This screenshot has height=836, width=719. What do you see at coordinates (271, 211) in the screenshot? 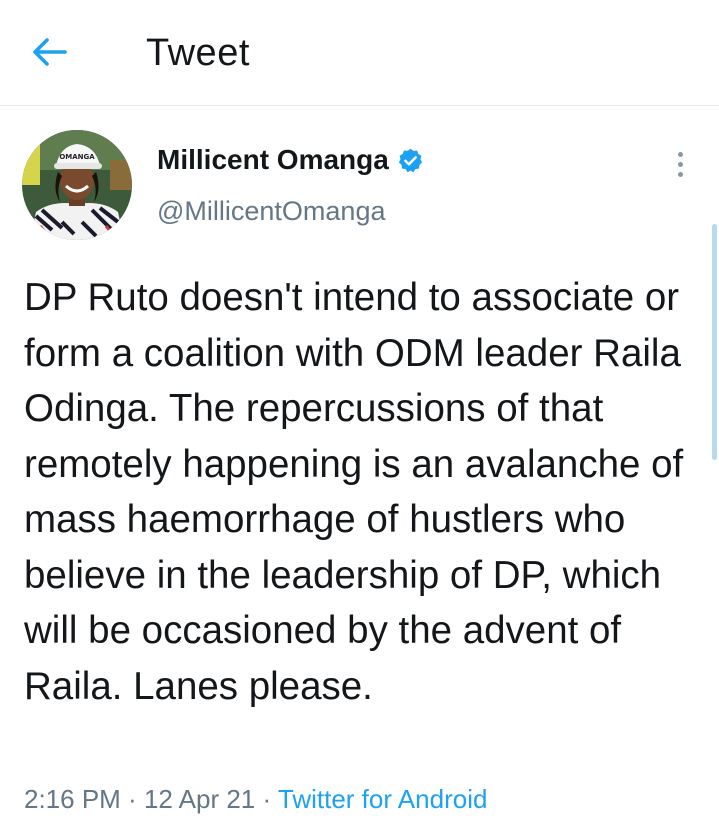
I see `author-handle: @MillicentOmanga` at bounding box center [271, 211].